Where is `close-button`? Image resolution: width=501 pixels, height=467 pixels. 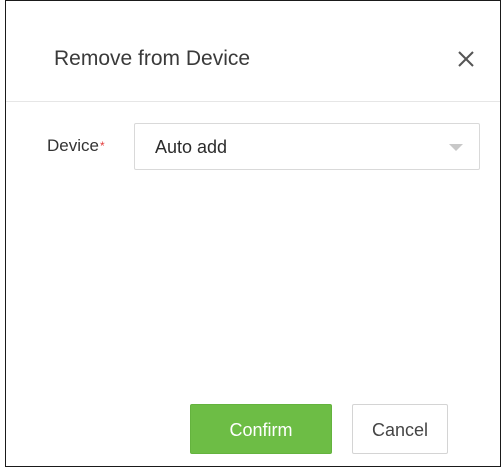
close-button is located at coordinates (466, 59).